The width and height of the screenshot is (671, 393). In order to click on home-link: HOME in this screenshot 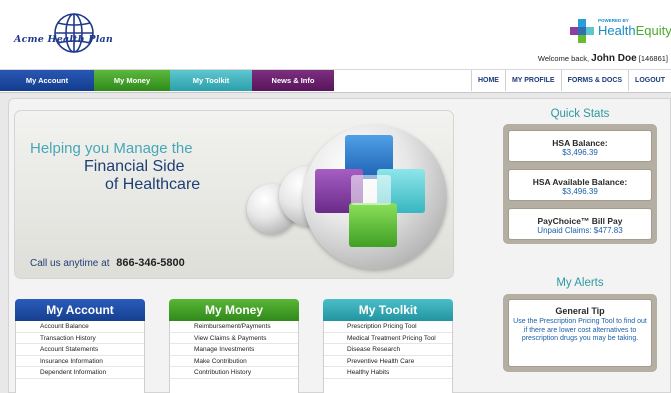, I will do `click(487, 80)`.